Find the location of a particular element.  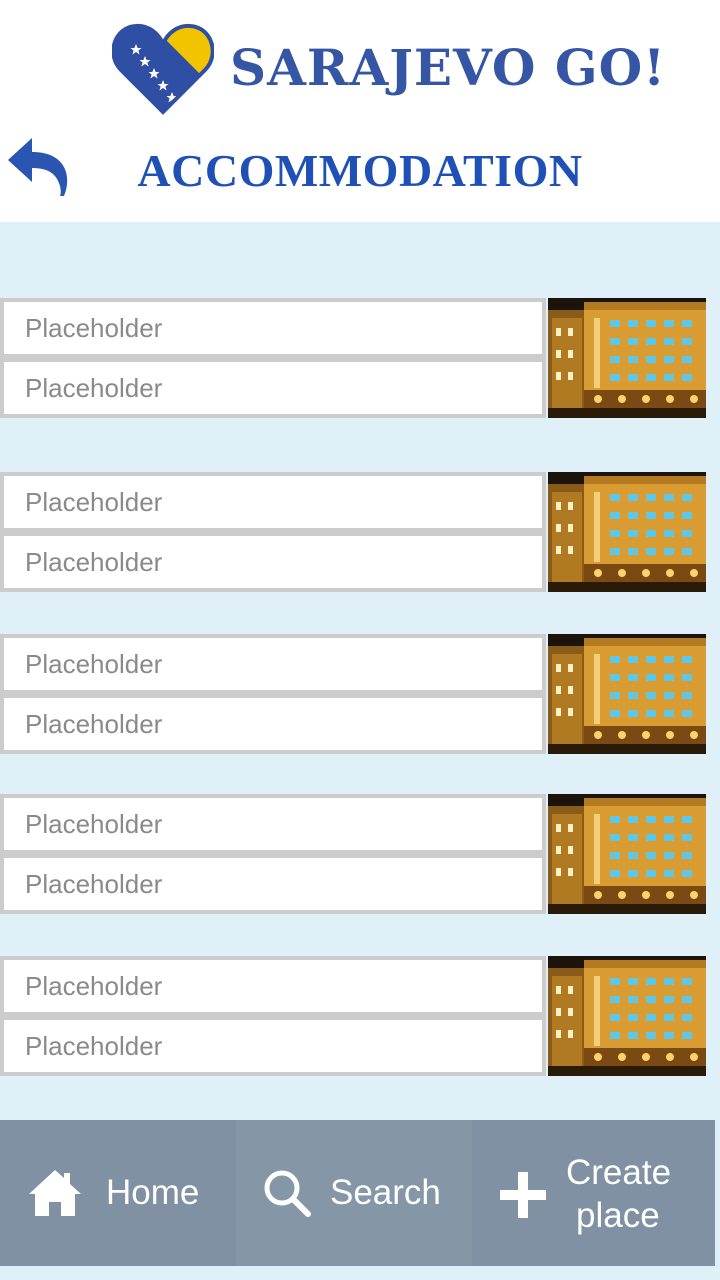

search-button: Search is located at coordinates (354, 1193).